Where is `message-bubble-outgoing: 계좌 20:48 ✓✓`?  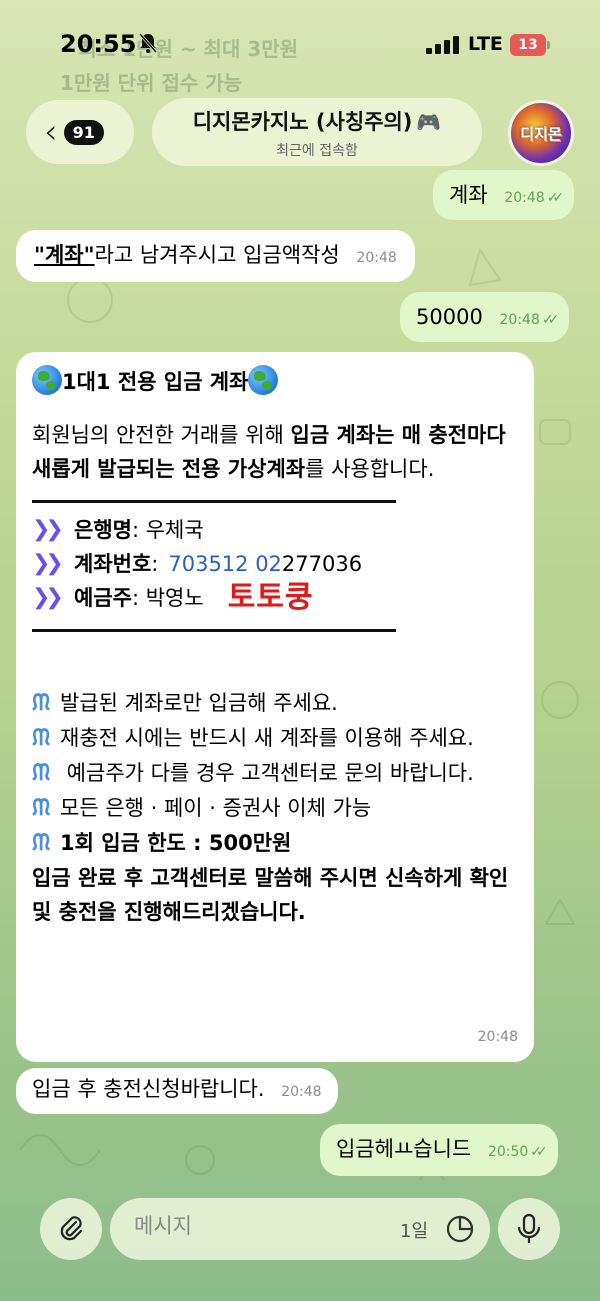 message-bubble-outgoing: 계좌 20:48 ✓✓ is located at coordinates (504, 195).